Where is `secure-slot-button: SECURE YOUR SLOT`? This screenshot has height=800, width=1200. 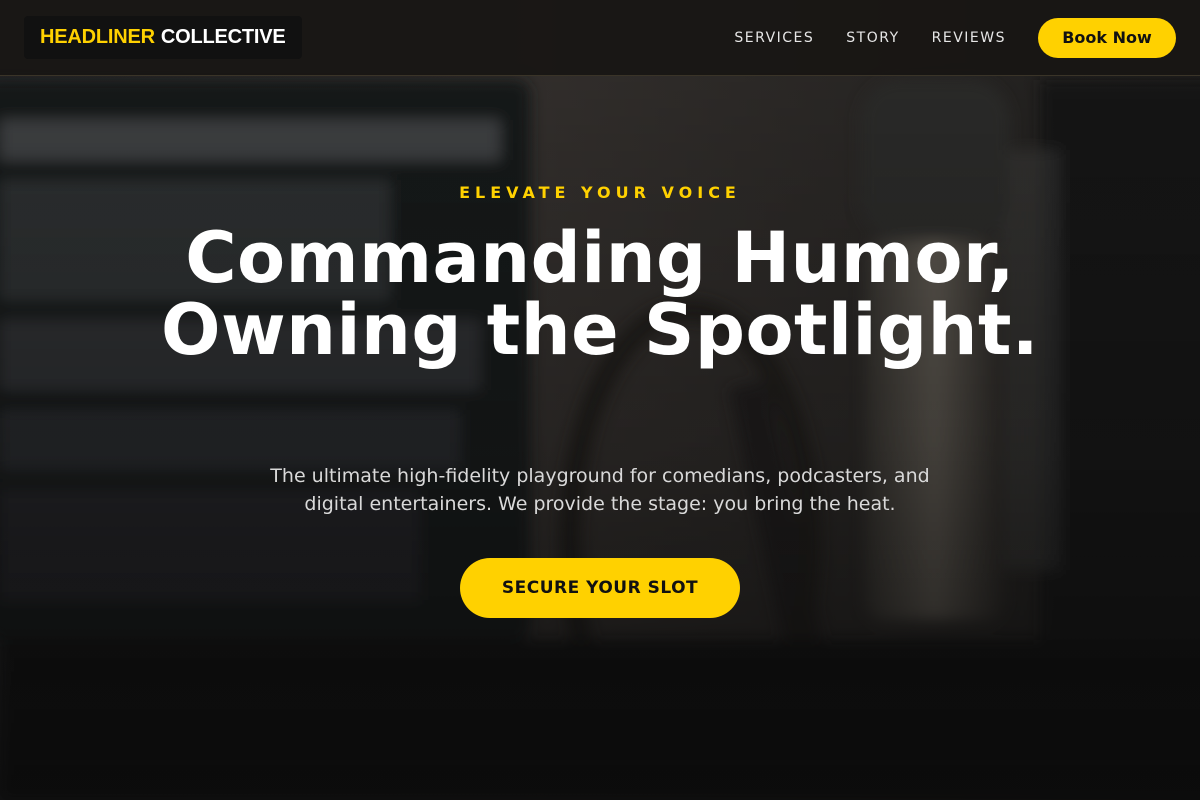
secure-slot-button: SECURE YOUR SLOT is located at coordinates (600, 588).